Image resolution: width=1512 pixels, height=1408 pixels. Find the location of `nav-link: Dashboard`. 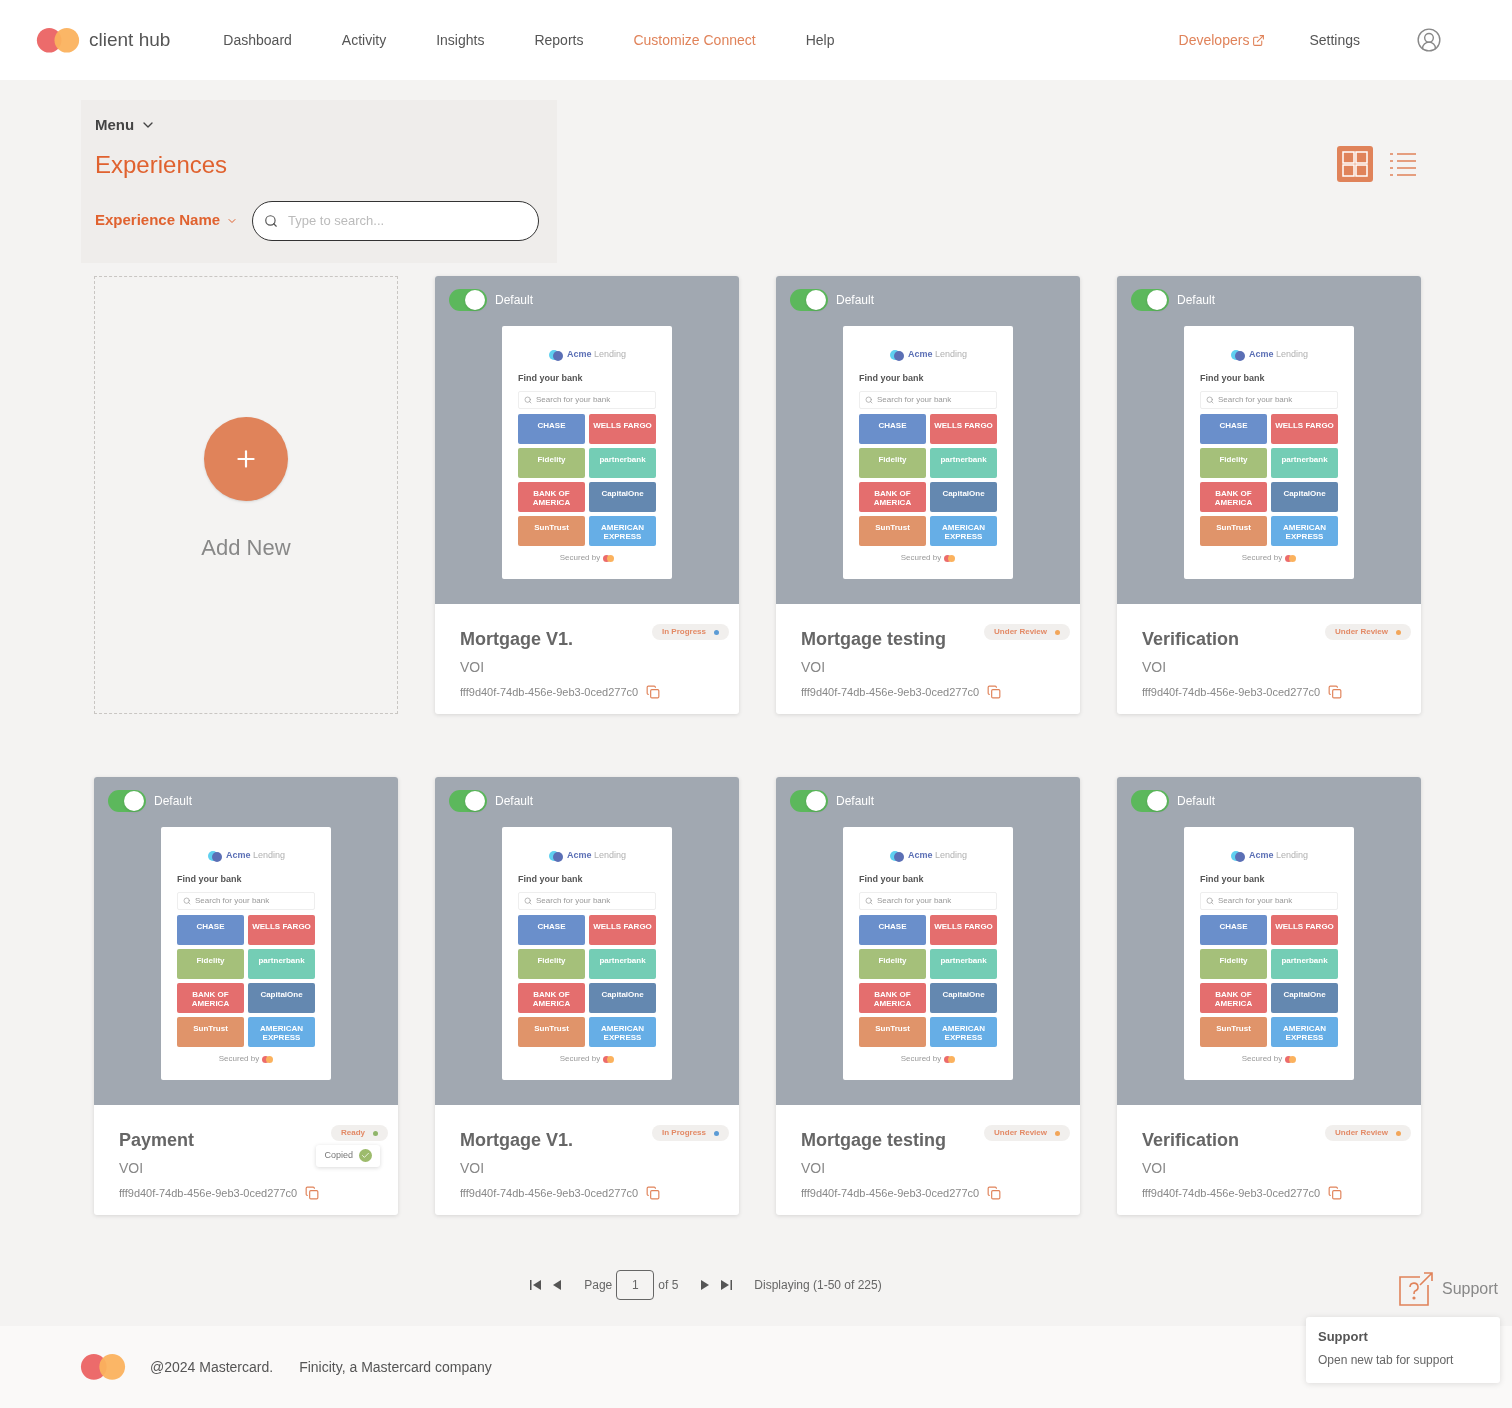

nav-link: Dashboard is located at coordinates (257, 40).